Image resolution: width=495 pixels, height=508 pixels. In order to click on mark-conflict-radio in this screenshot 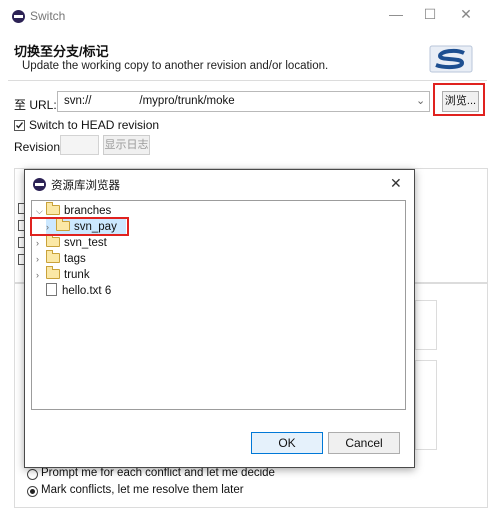, I will do `click(32, 491)`.